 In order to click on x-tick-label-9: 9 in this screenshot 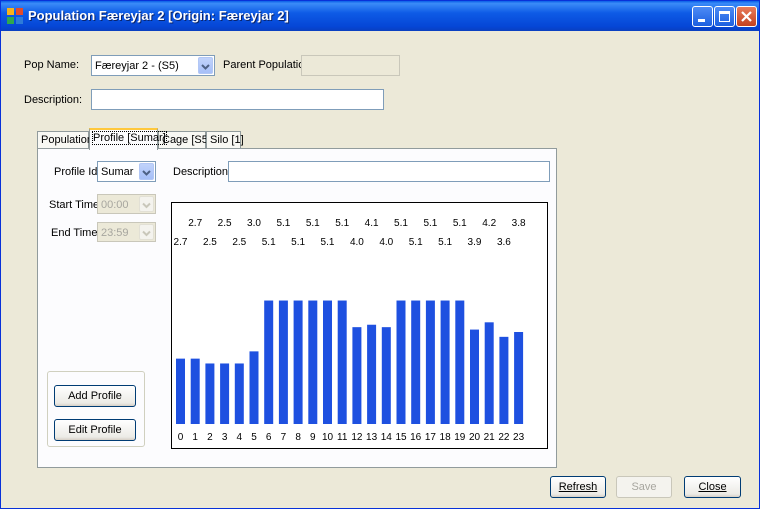, I will do `click(313, 437)`.